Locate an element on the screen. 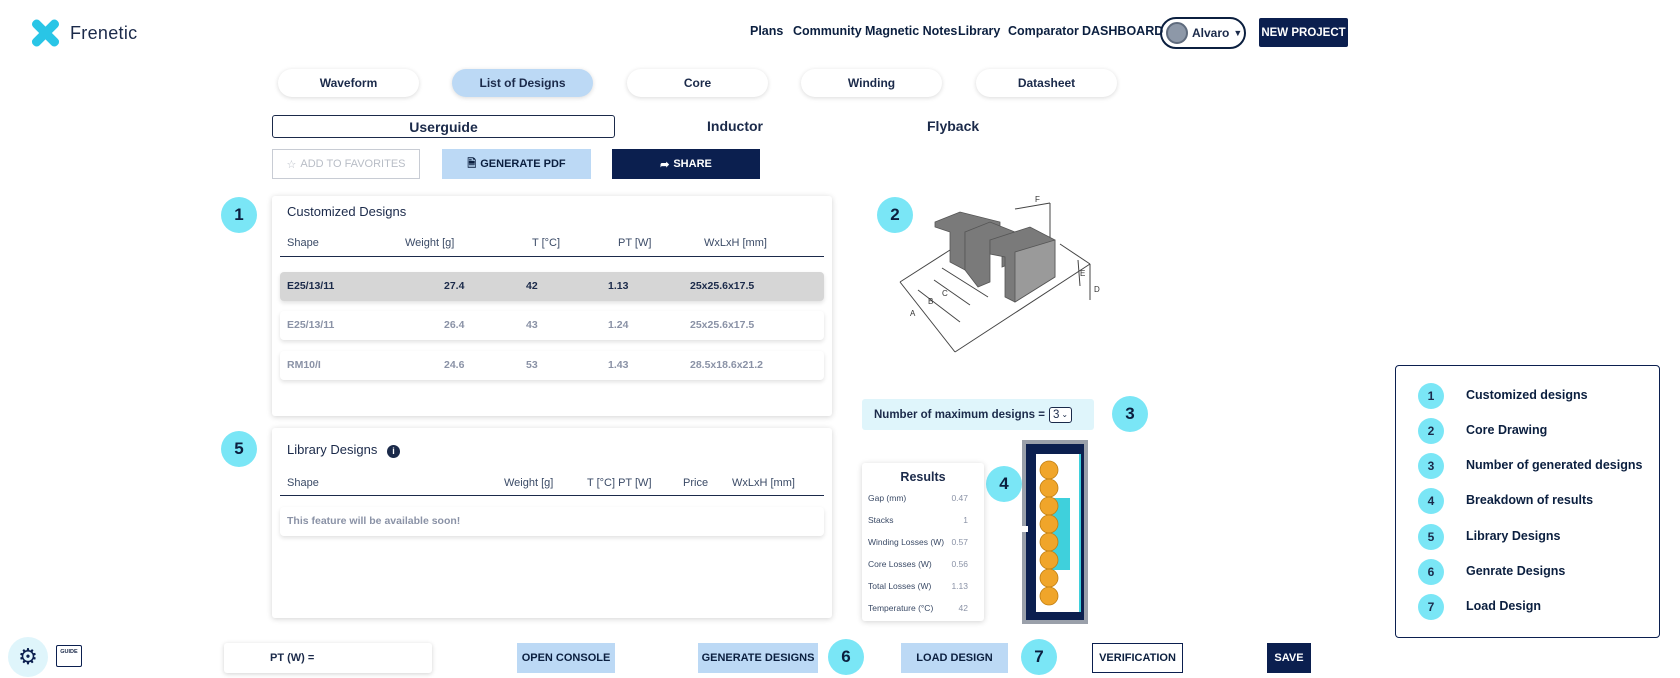 This screenshot has width=1680, height=678. subtab-userguide: Userguide is located at coordinates (443, 126).